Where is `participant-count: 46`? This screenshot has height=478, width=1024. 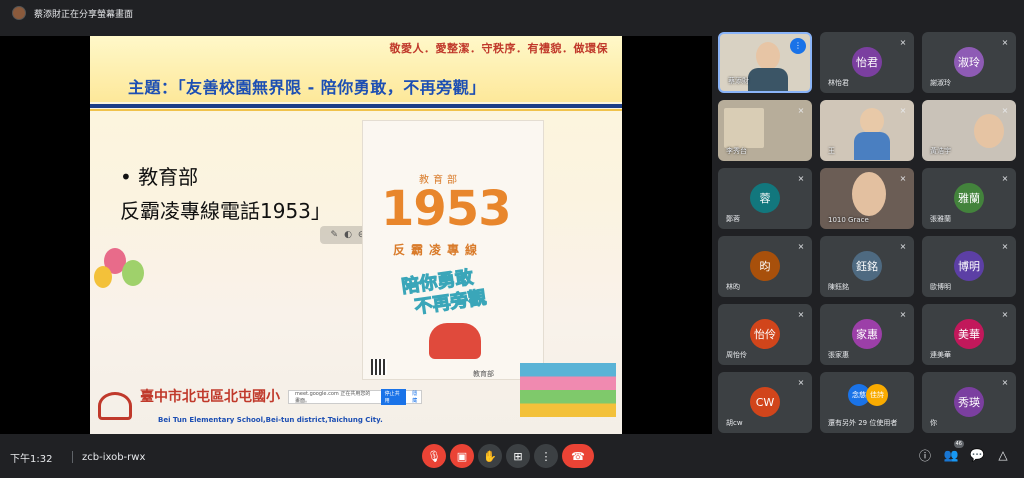
participant-count: 46 is located at coordinates (958, 444).